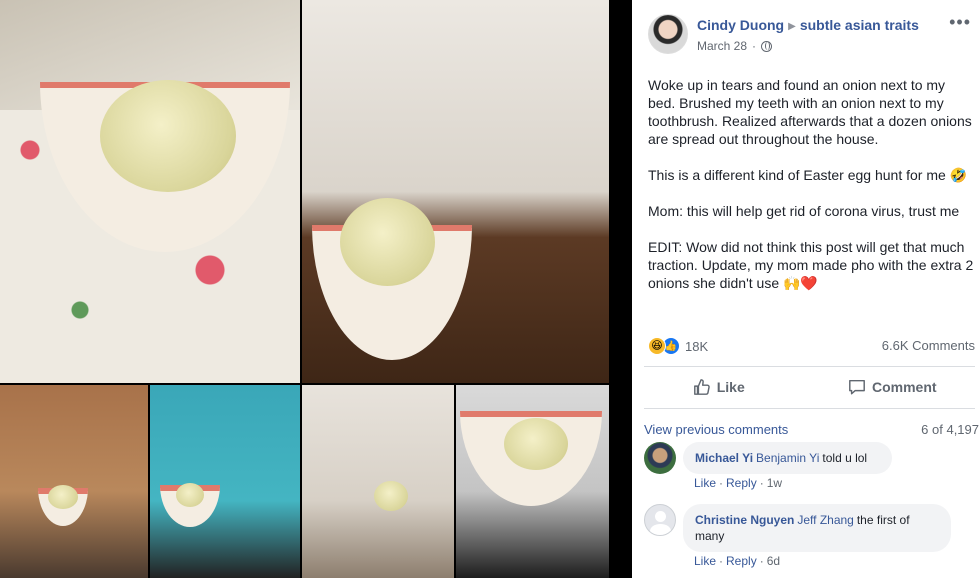  Describe the element at coordinates (825, 520) in the screenshot. I see `tagged-user: Jeff Zhang` at that location.